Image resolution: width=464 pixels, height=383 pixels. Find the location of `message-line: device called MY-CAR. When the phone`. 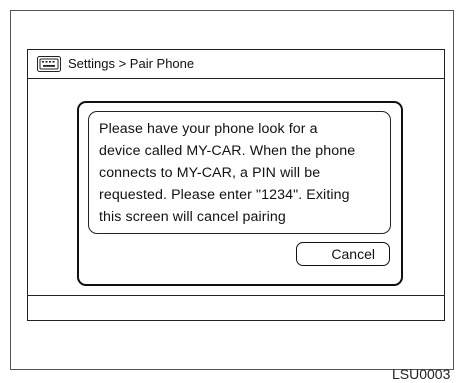

message-line: device called MY-CAR. When the phone is located at coordinates (227, 151).